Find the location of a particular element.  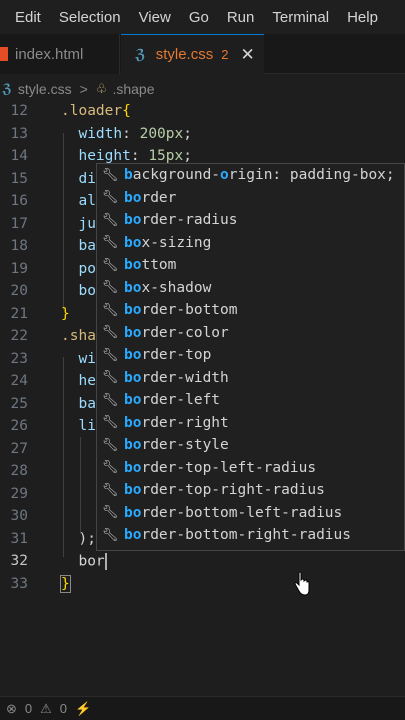

number: 15 is located at coordinates (157, 156).